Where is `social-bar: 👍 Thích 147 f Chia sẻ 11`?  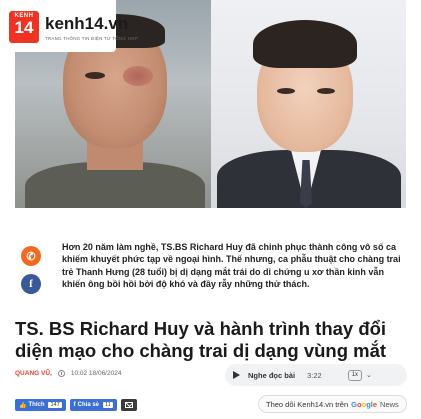 social-bar: 👍 Thích 147 f Chia sẻ 11 is located at coordinates (76, 405).